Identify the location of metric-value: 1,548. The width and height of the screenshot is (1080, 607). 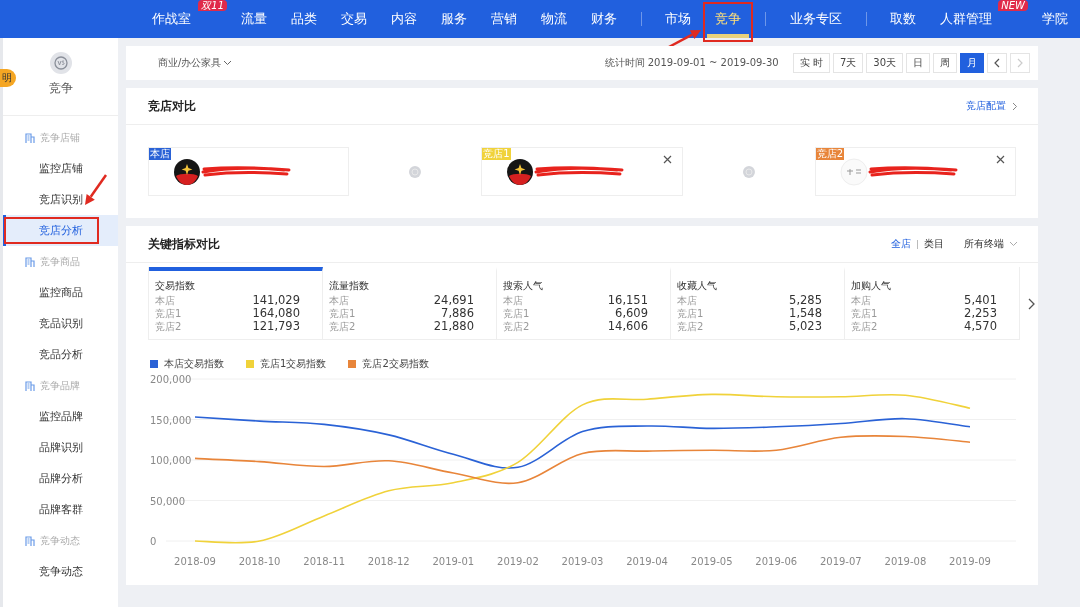
(805, 313).